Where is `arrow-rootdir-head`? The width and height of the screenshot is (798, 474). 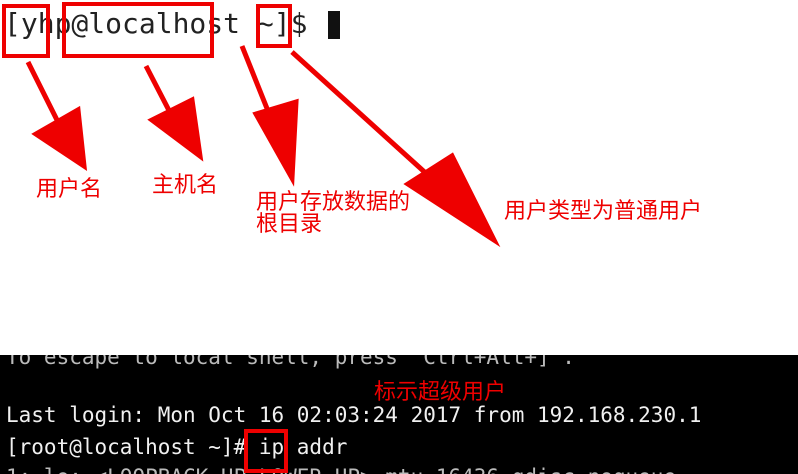
arrow-rootdir-head is located at coordinates (275, 142).